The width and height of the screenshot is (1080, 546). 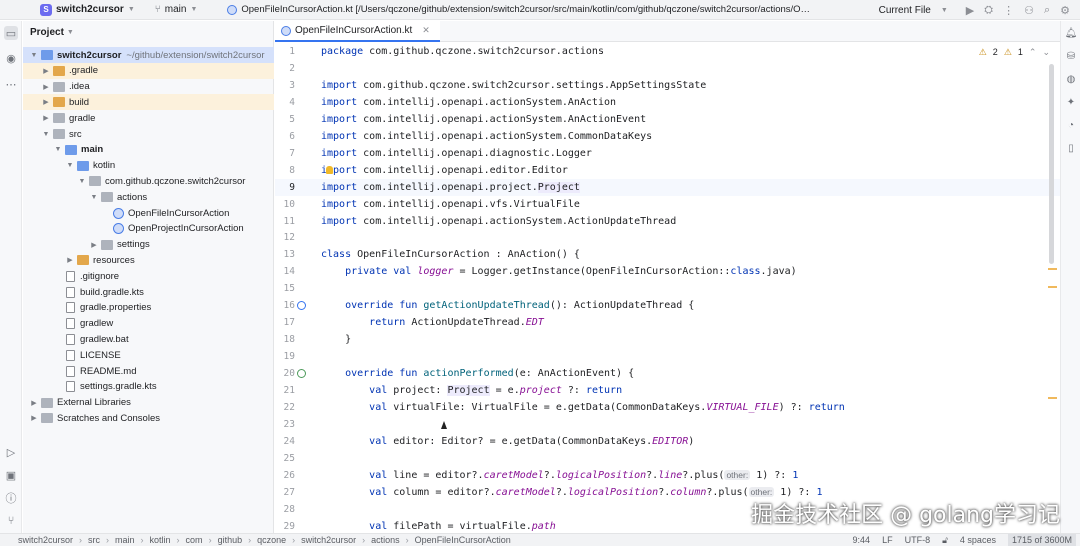 What do you see at coordinates (285, 390) in the screenshot?
I see `line-number: 21` at bounding box center [285, 390].